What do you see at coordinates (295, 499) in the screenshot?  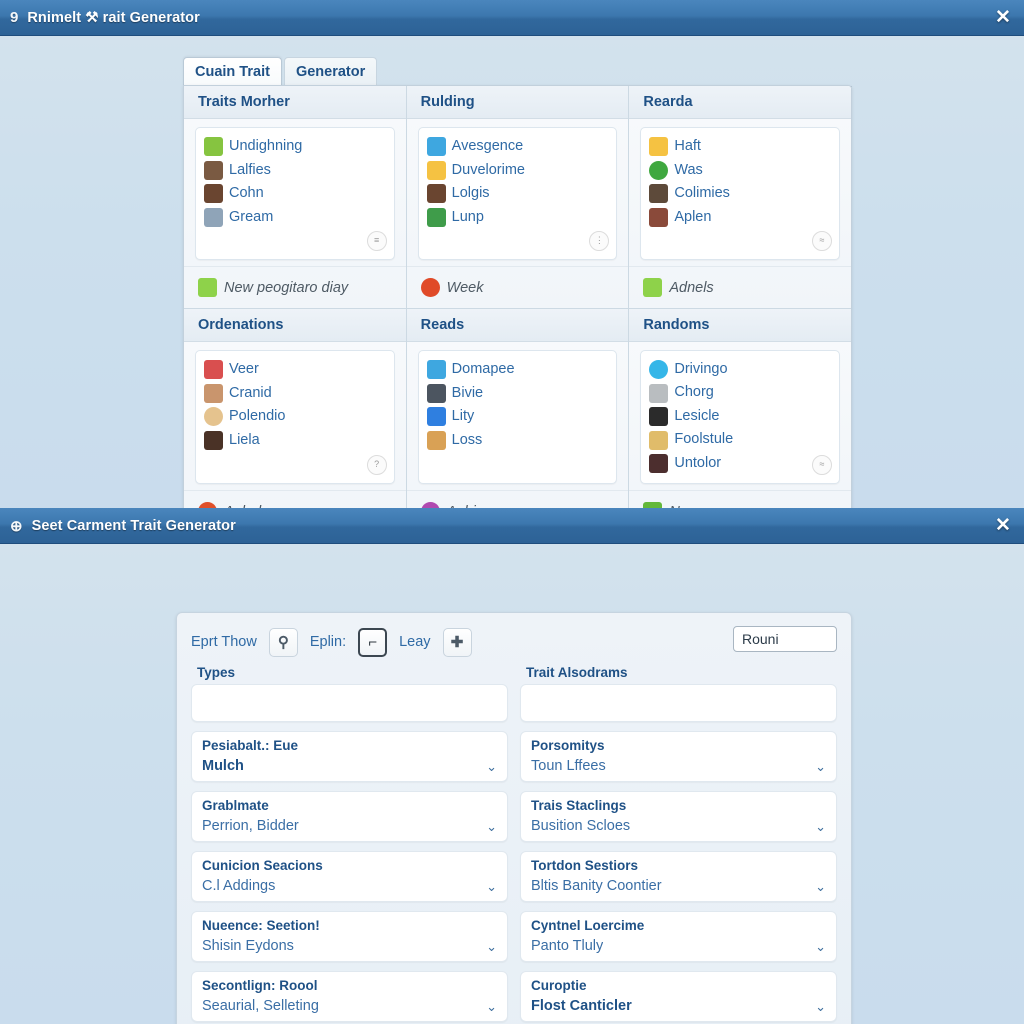 I see `card-footer: Aphels` at bounding box center [295, 499].